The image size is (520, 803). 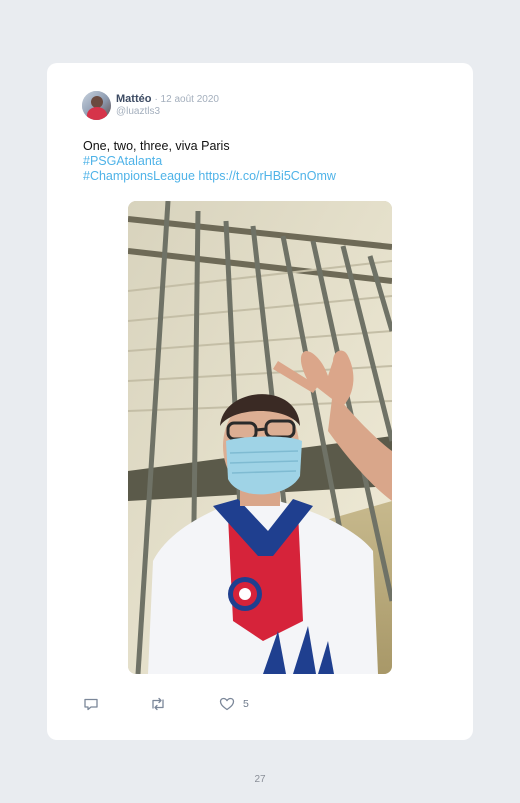 I want to click on author-handle: @luaztls3, so click(x=138, y=111).